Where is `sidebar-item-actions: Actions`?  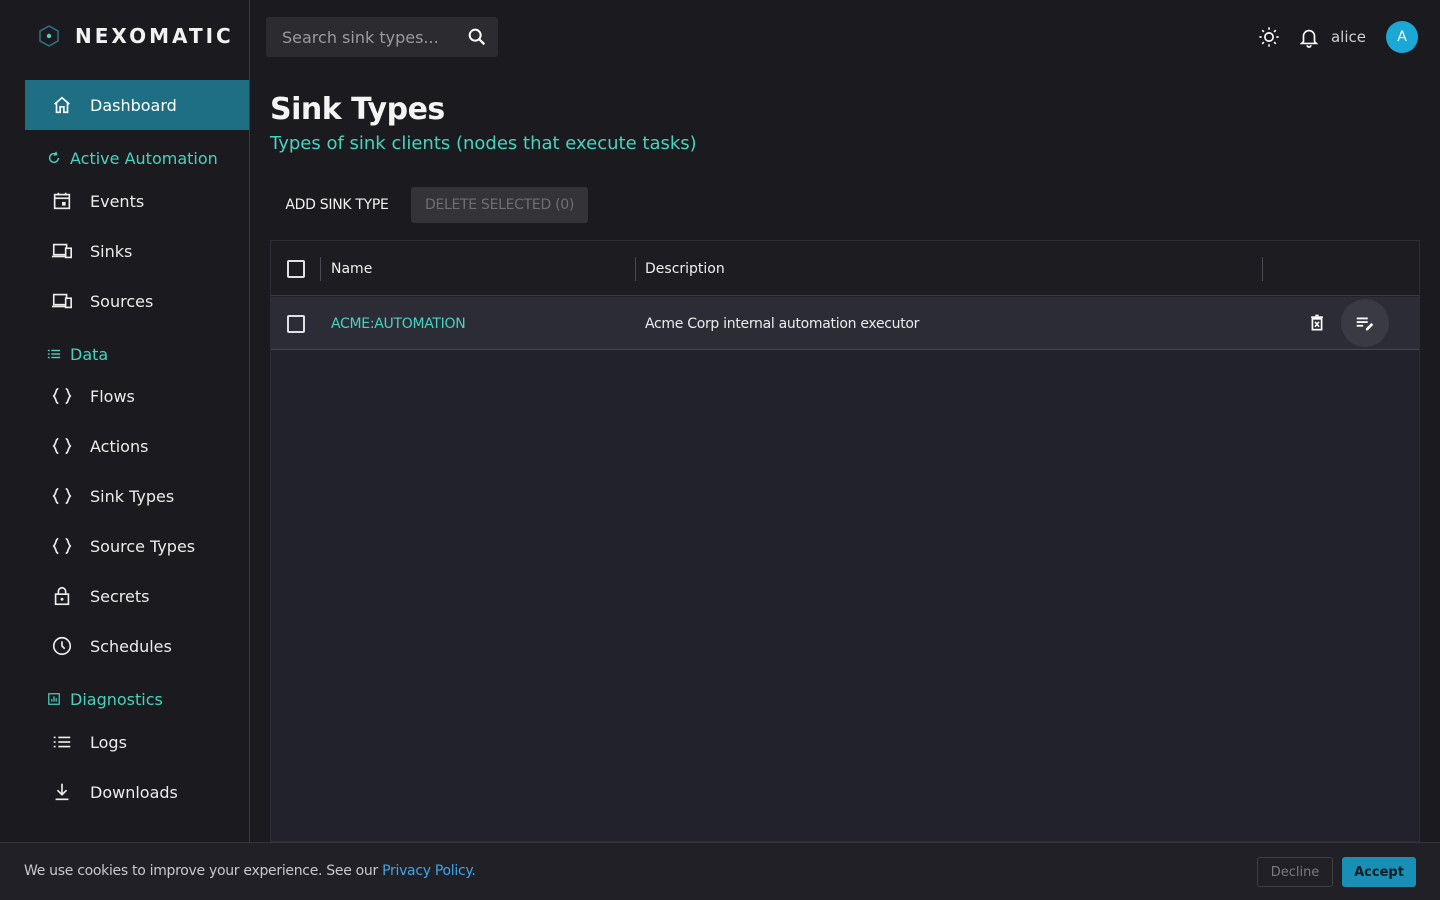
sidebar-item-actions: Actions is located at coordinates (137, 446).